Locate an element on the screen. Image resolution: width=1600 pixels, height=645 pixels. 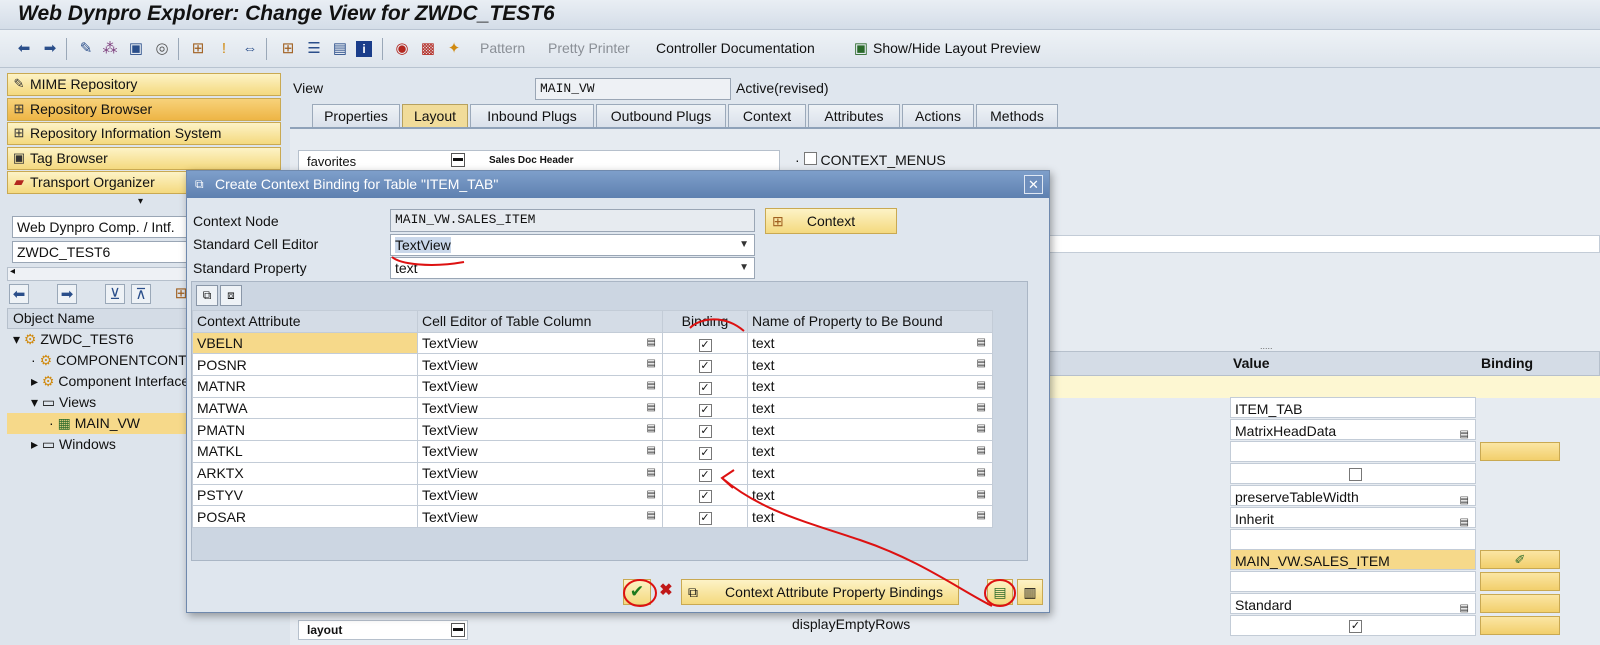
test-icon: ▩ is located at coordinates (428, 49).